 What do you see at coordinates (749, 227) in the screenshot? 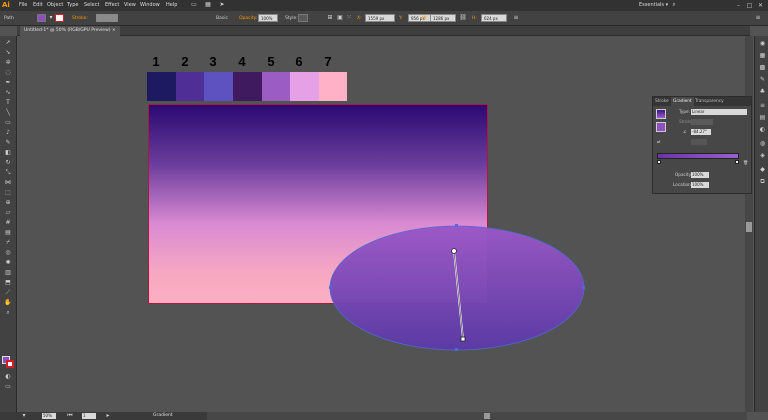
I see `vertical-scroll-thumb` at bounding box center [749, 227].